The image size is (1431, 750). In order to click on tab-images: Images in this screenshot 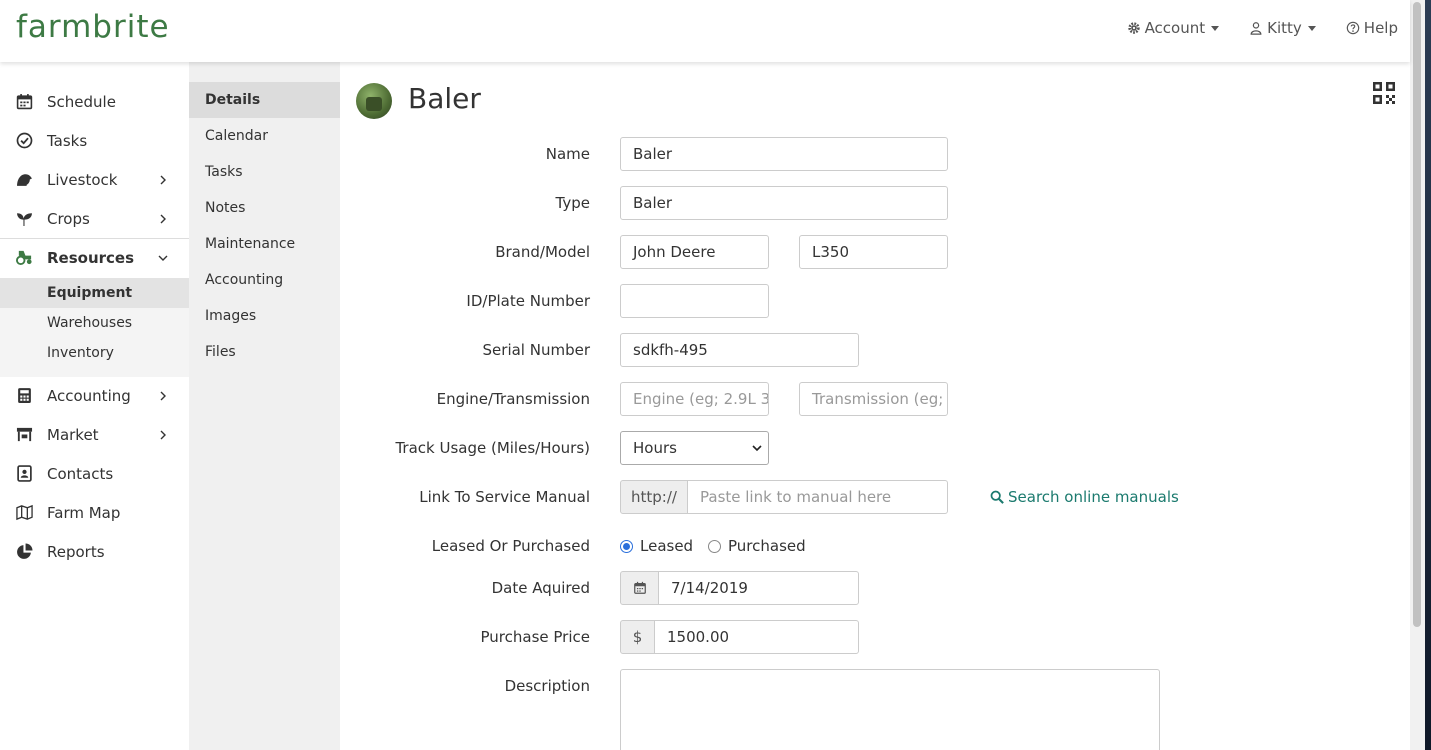, I will do `click(264, 316)`.